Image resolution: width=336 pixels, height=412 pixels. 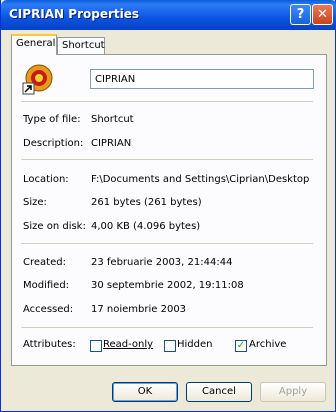 I want to click on location-label: Location:, so click(x=46, y=179).